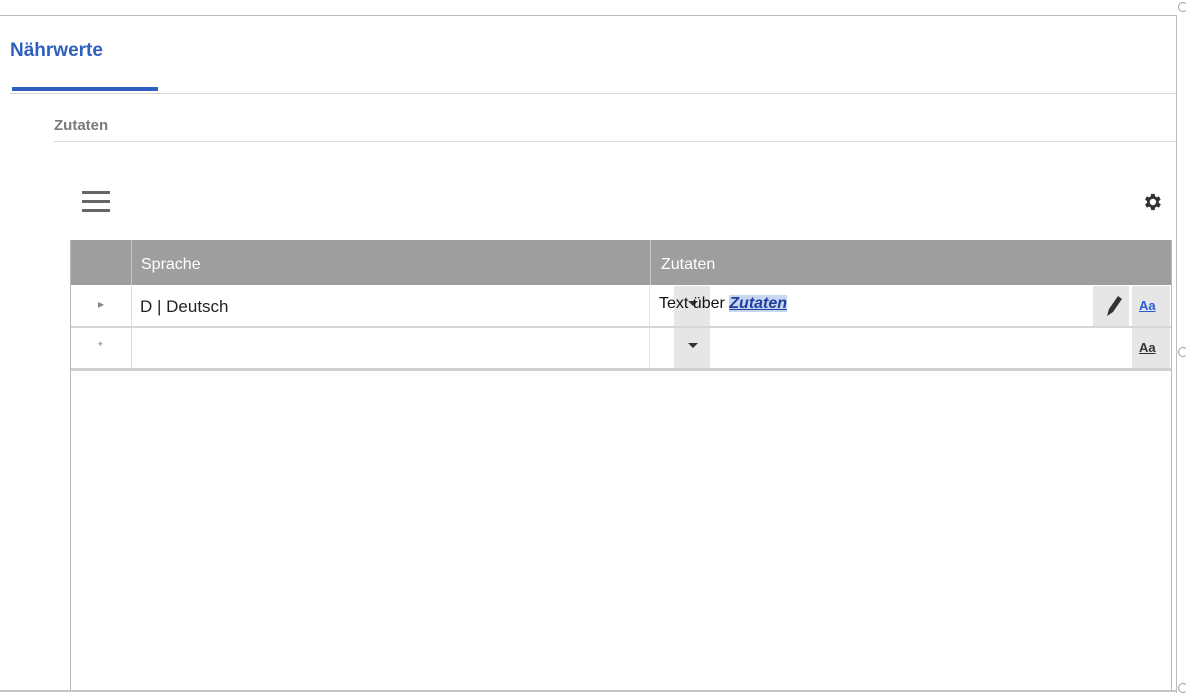 The width and height of the screenshot is (1186, 693). What do you see at coordinates (1176, 354) in the screenshot?
I see `panel-right-border` at bounding box center [1176, 354].